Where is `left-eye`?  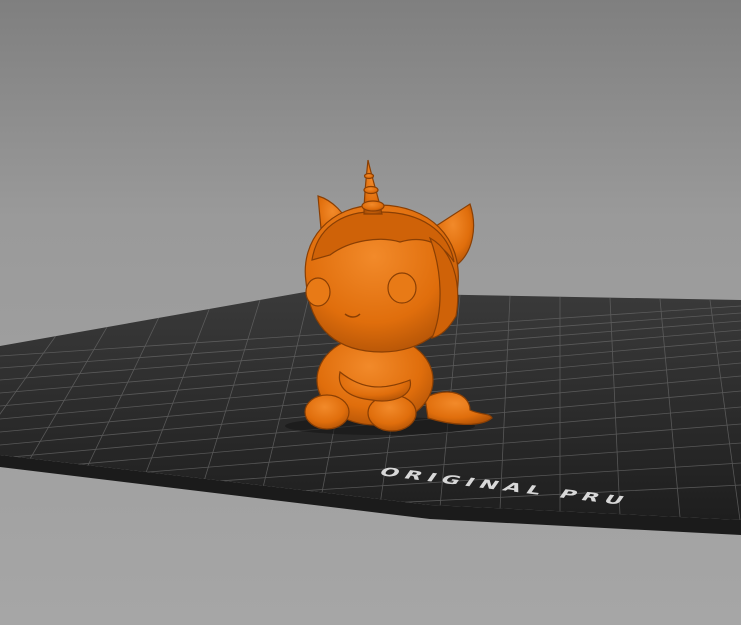 left-eye is located at coordinates (318, 292).